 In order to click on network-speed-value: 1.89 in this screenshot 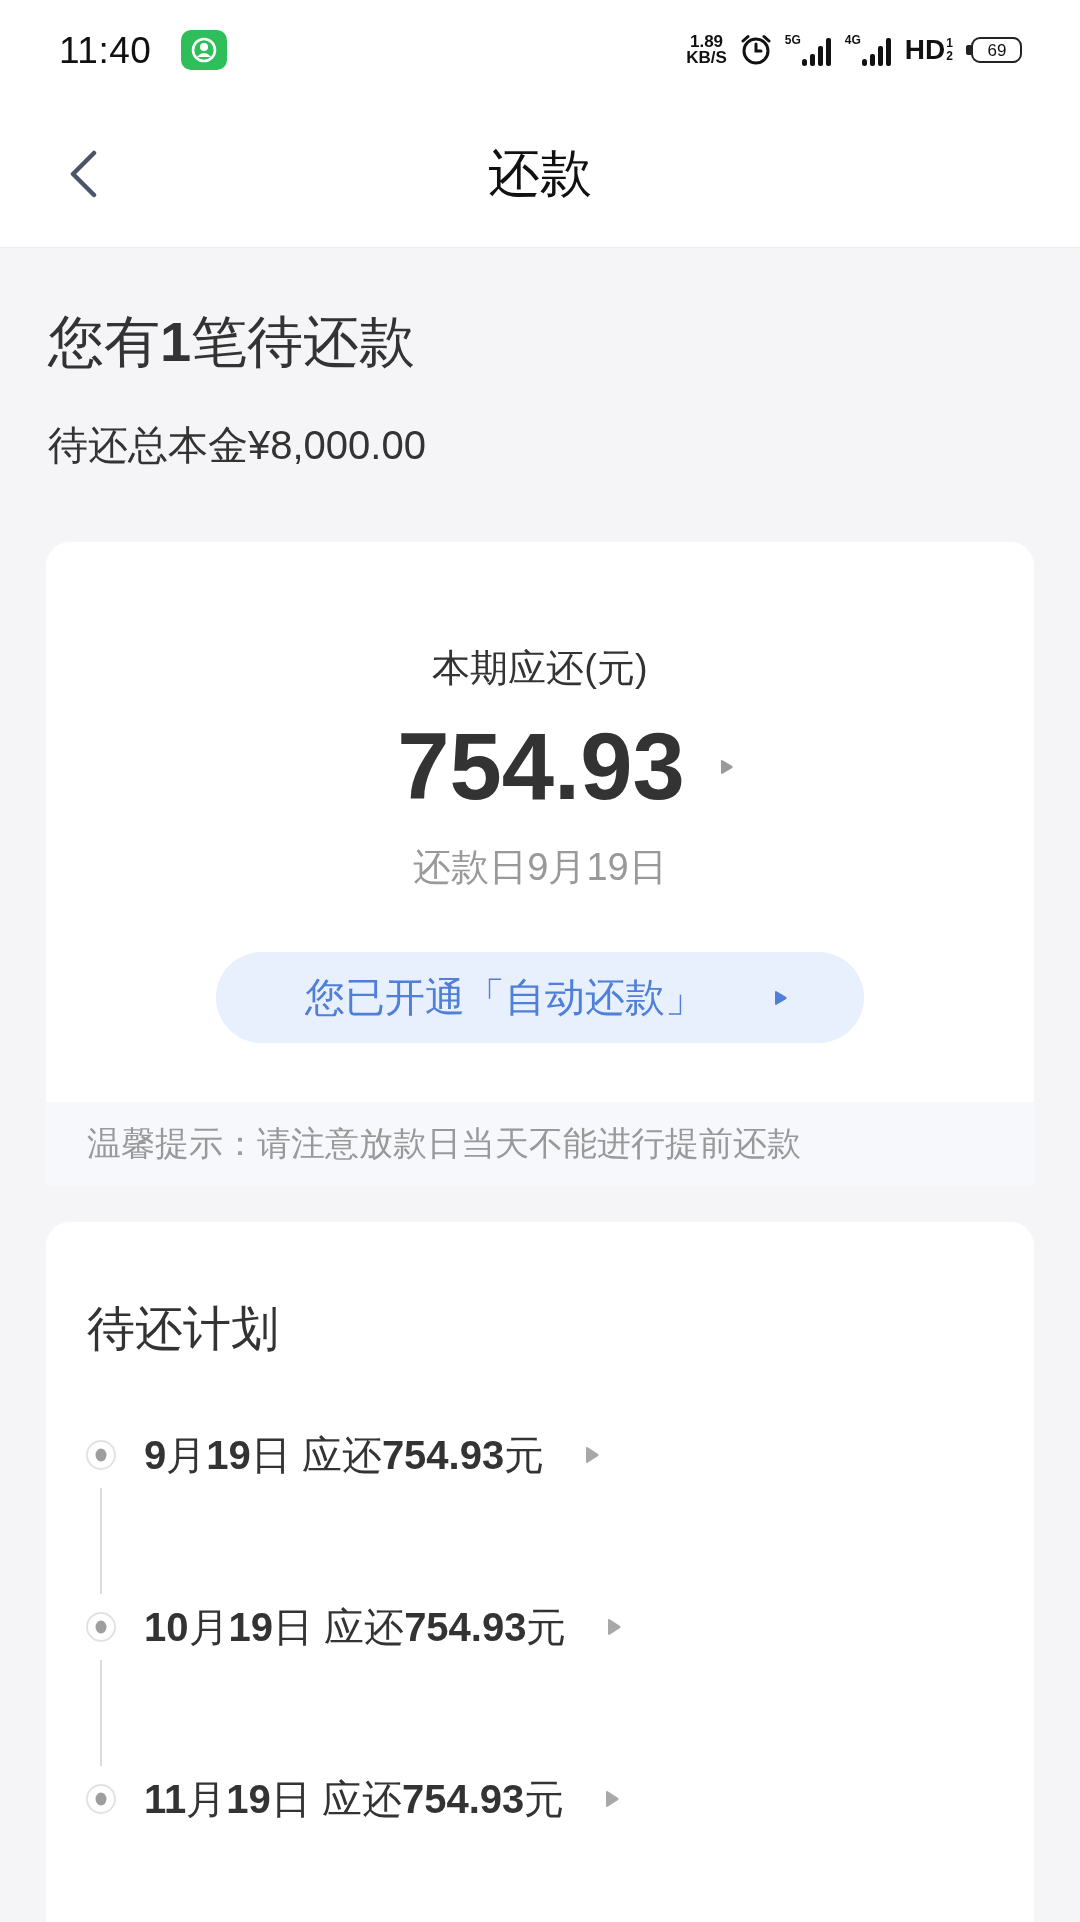, I will do `click(706, 42)`.